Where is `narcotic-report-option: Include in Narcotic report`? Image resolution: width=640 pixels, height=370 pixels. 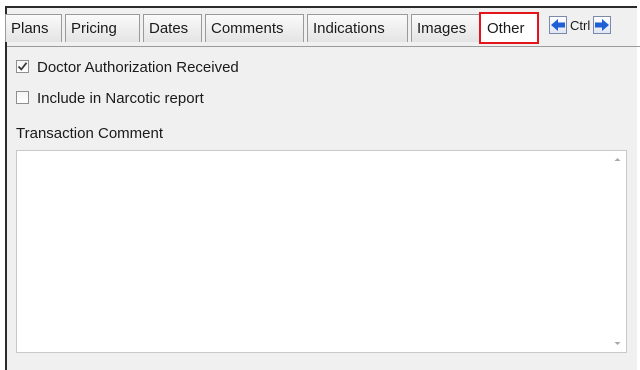 narcotic-report-option: Include in Narcotic report is located at coordinates (110, 99).